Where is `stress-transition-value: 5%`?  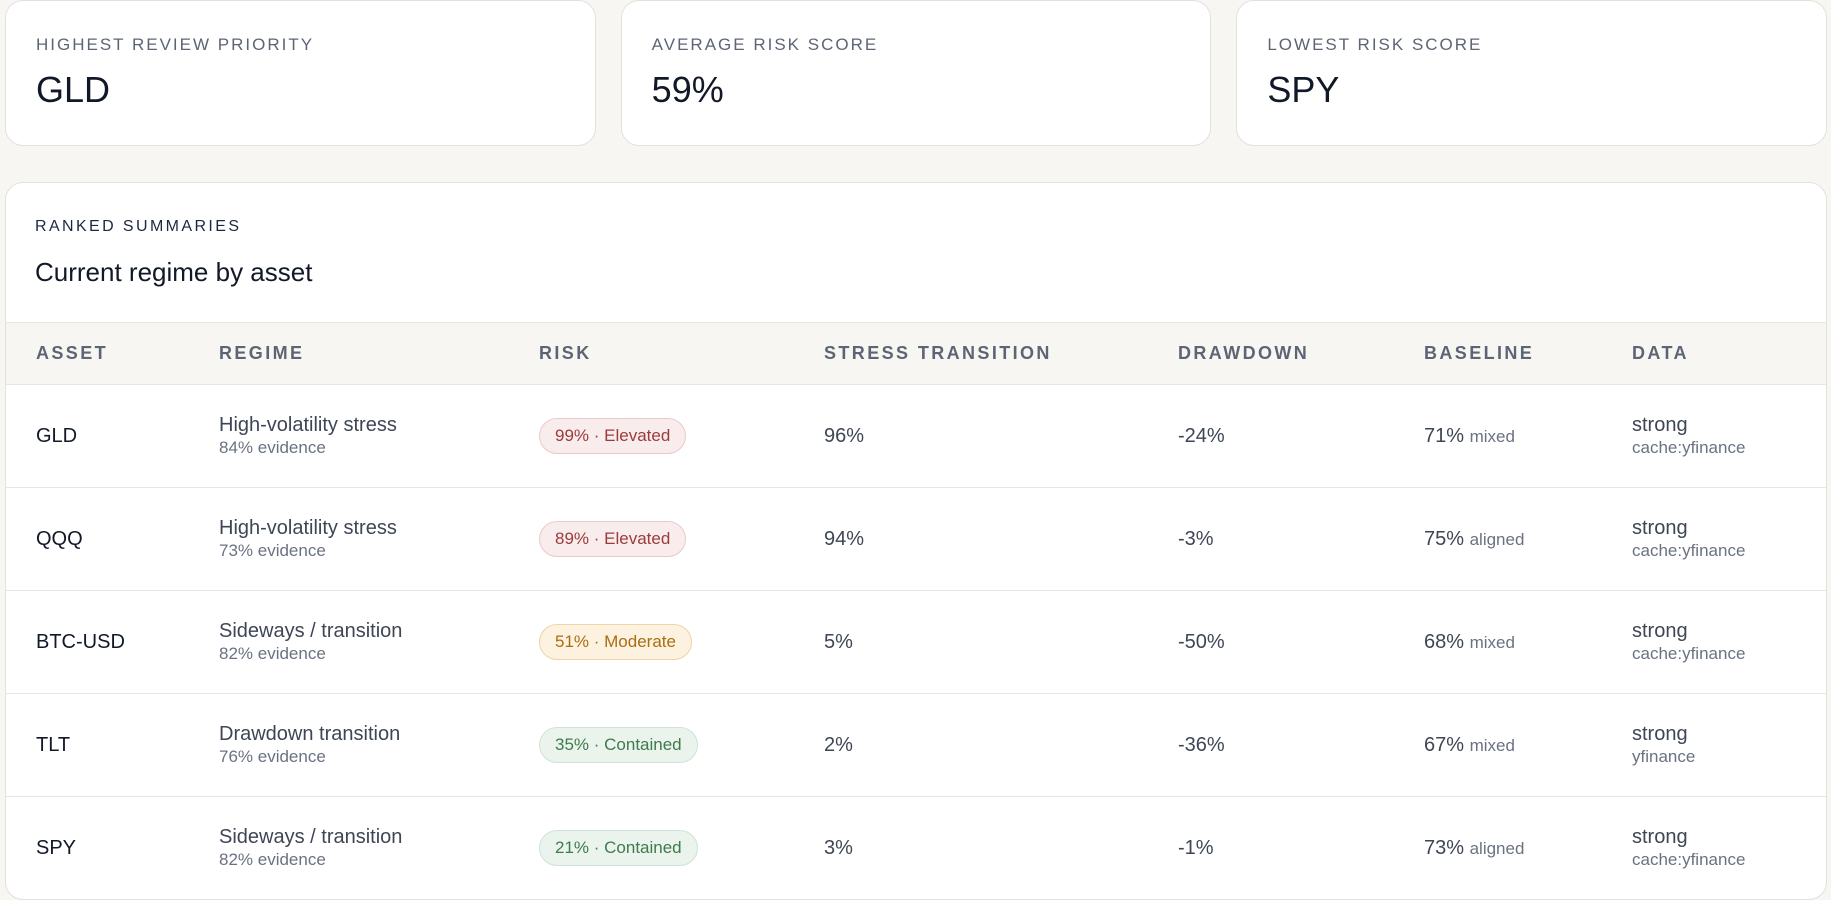 stress-transition-value: 5% is located at coordinates (1001, 642).